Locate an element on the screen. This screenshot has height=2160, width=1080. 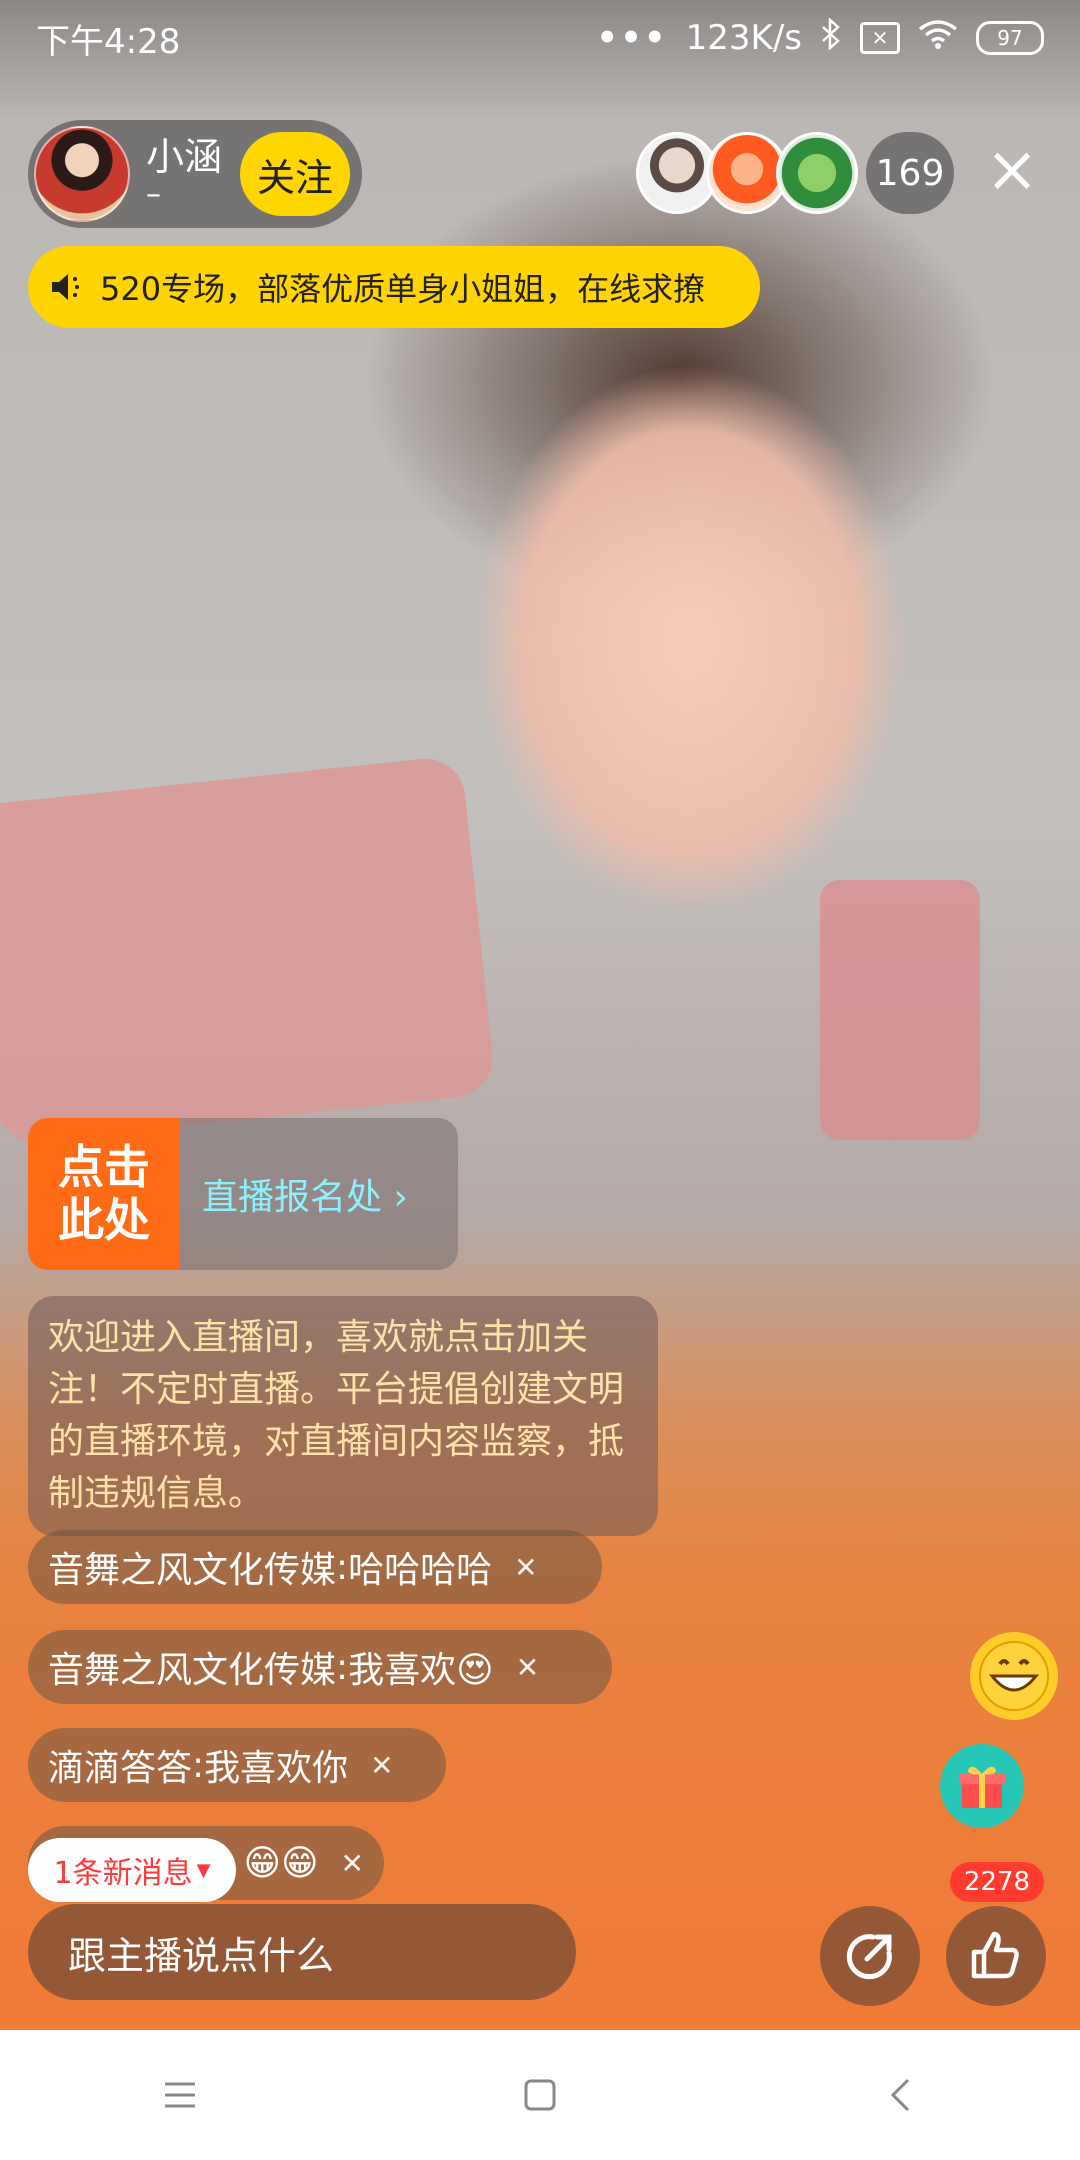
chat-message: 音舞之风文化传媒: 我喜欢😍 ✕ is located at coordinates (320, 1667).